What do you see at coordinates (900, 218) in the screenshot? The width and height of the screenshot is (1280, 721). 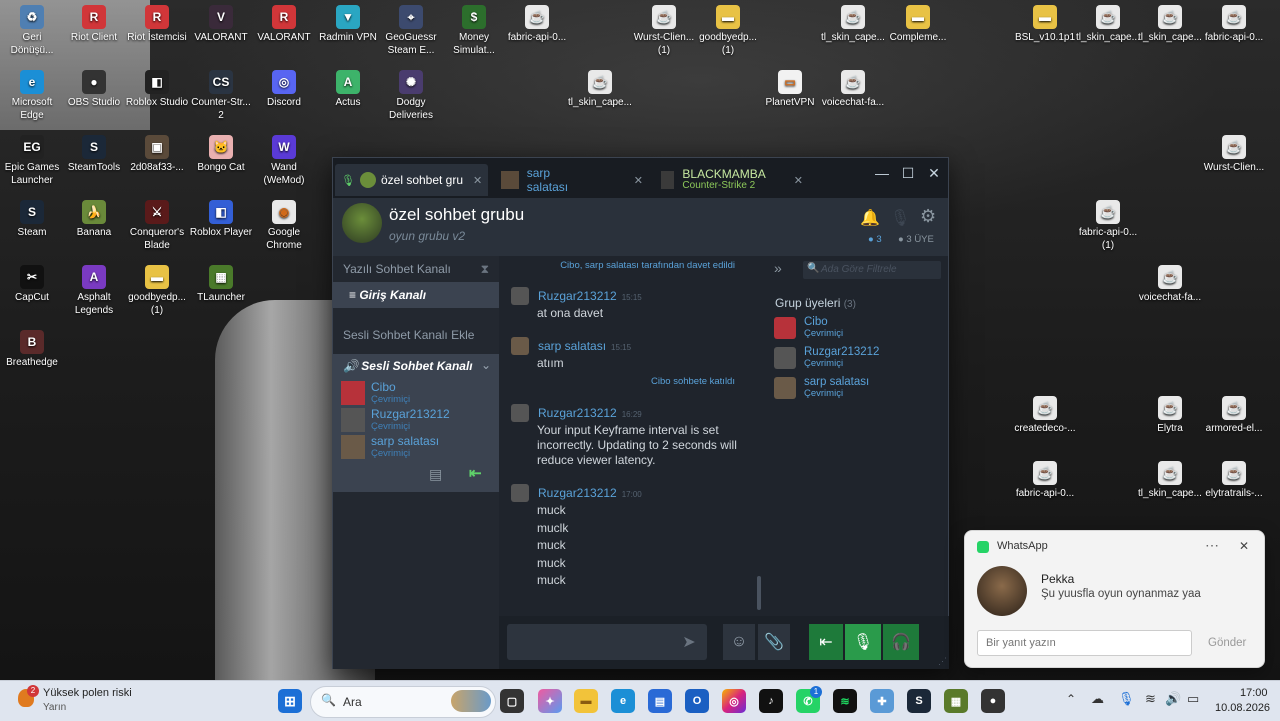 I see `voice-icon: 🎙` at bounding box center [900, 218].